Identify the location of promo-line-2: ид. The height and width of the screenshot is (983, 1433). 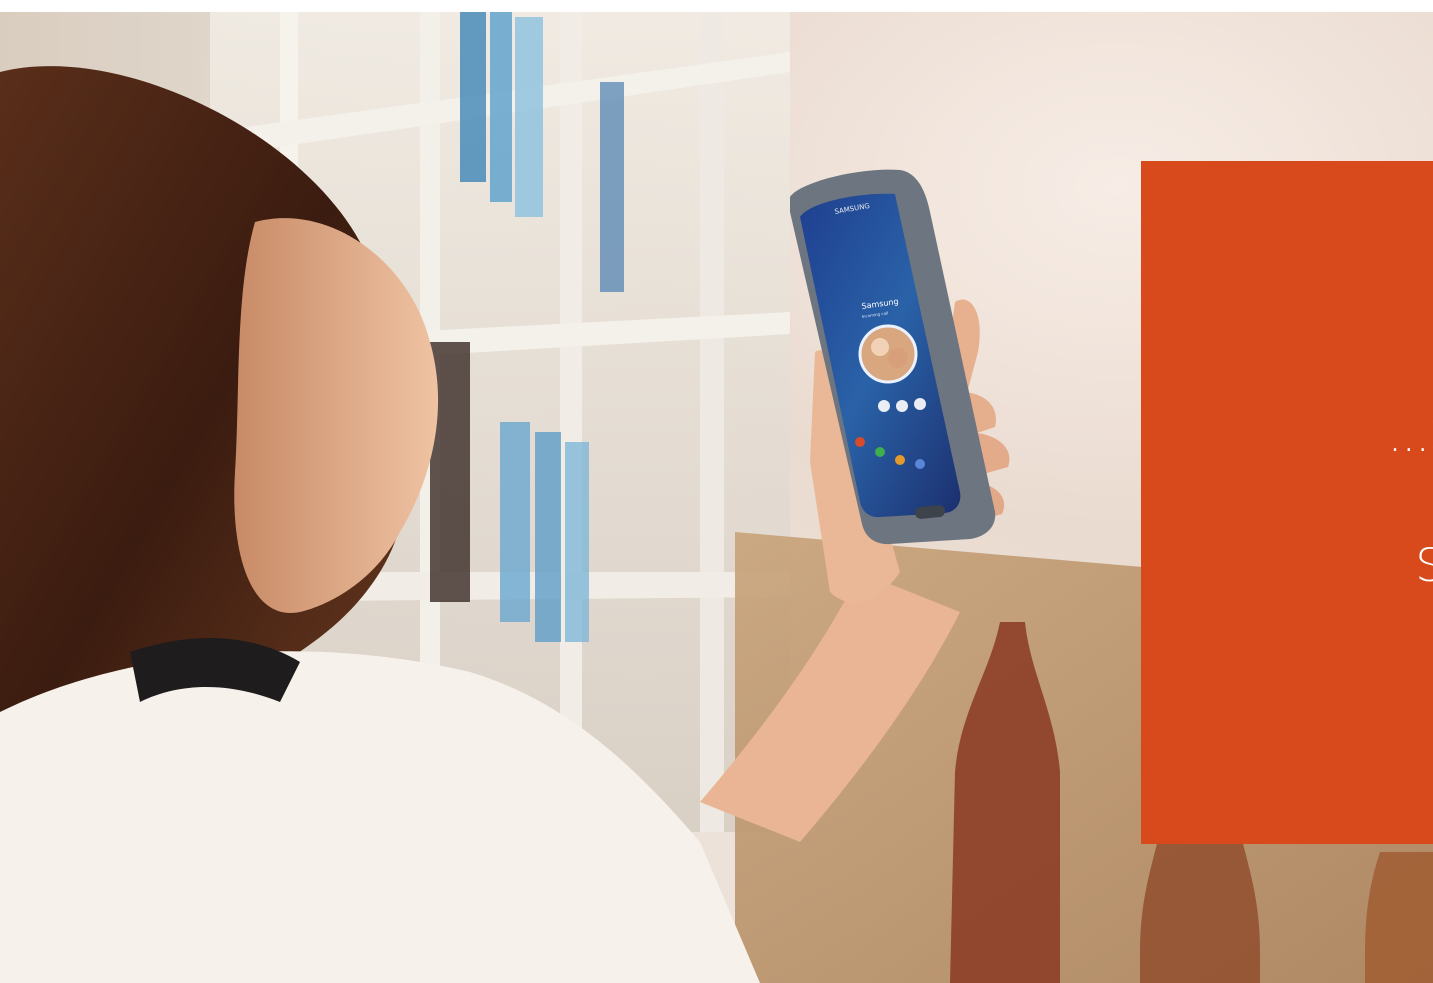
(1352, 500).